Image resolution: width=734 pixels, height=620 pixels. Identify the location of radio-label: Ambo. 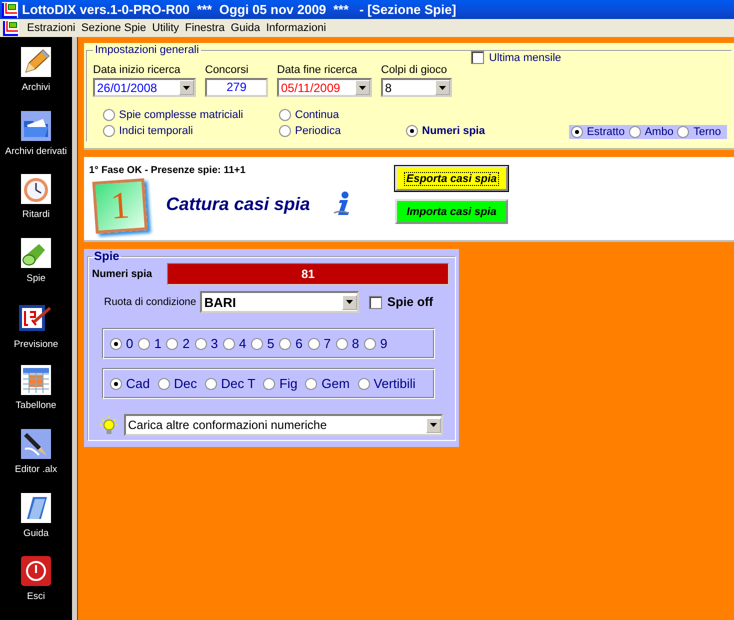
(659, 132).